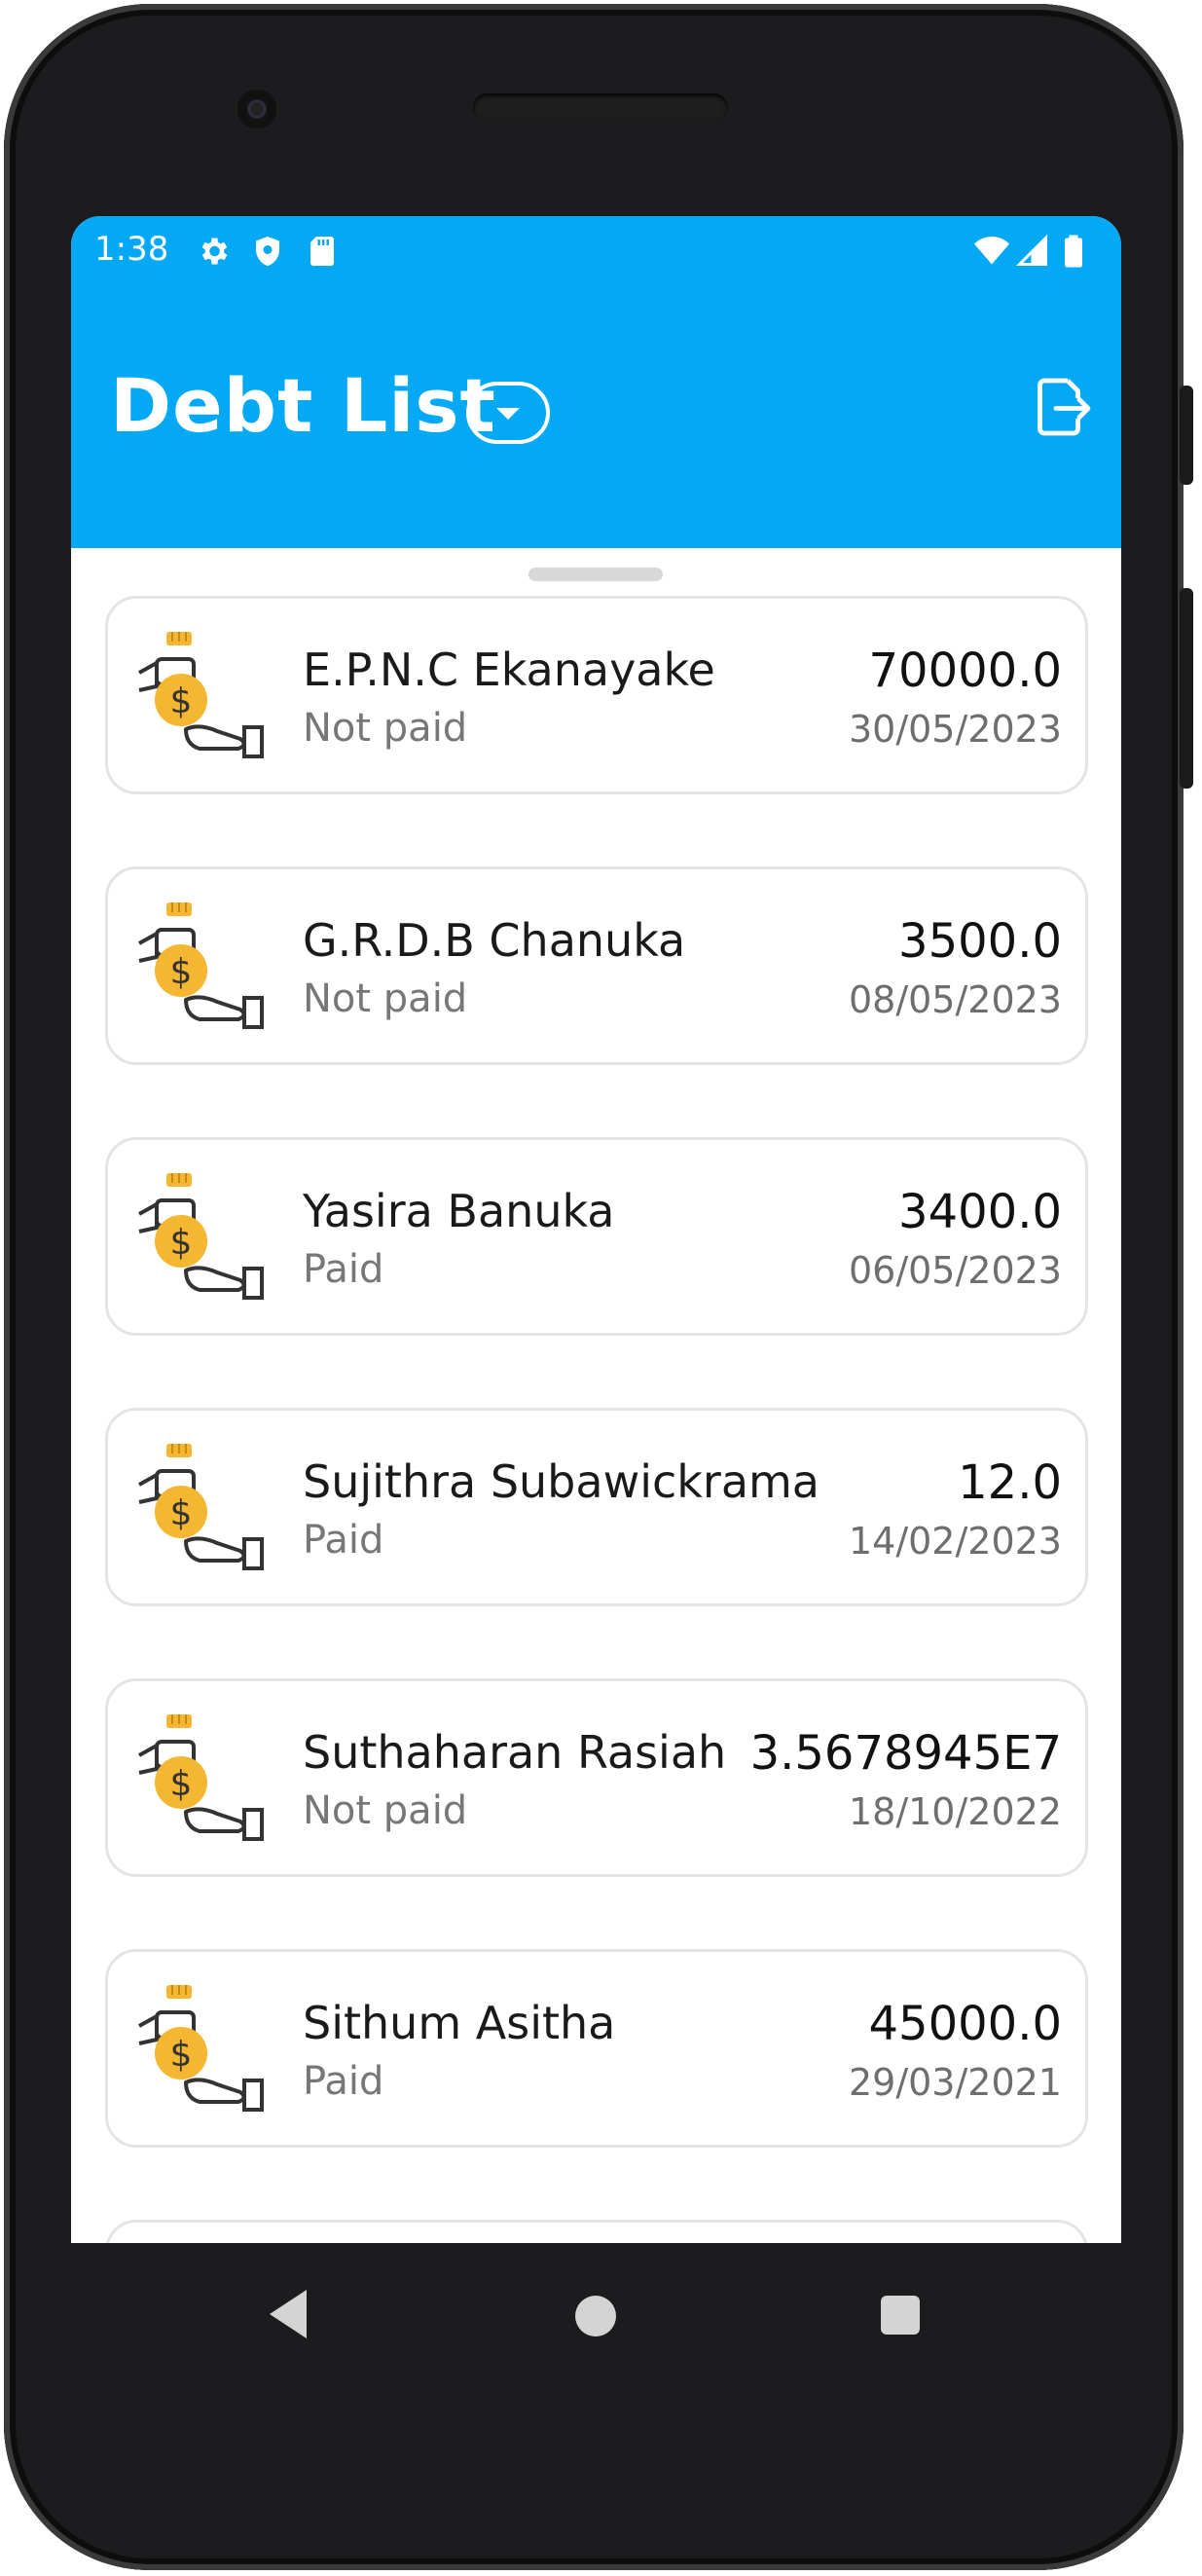 Image resolution: width=1202 pixels, height=2576 pixels. I want to click on debt-card: $ Yasira Banuka Paid 3400.0 06/05/2023, so click(597, 1236).